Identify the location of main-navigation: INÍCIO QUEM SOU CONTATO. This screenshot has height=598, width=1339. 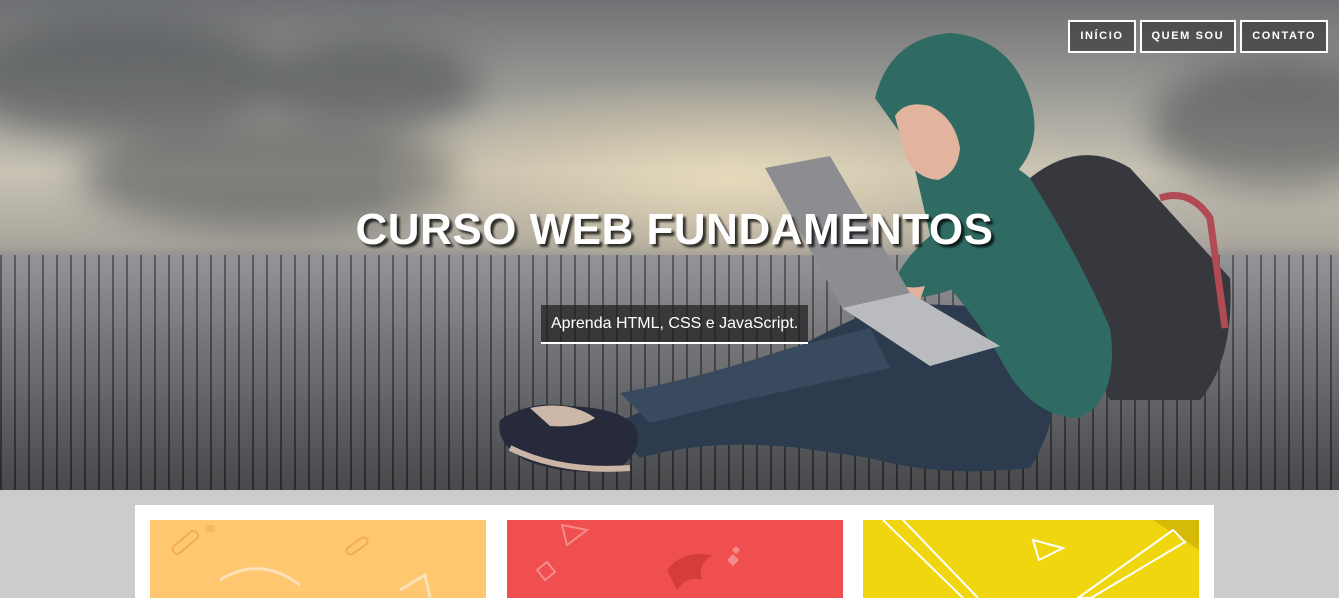
(1198, 36).